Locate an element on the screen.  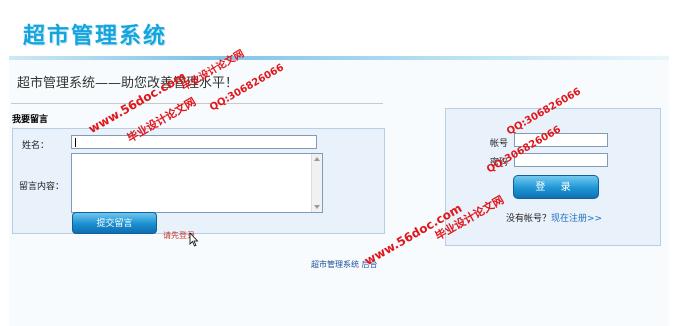
message-textarea is located at coordinates (197, 183).